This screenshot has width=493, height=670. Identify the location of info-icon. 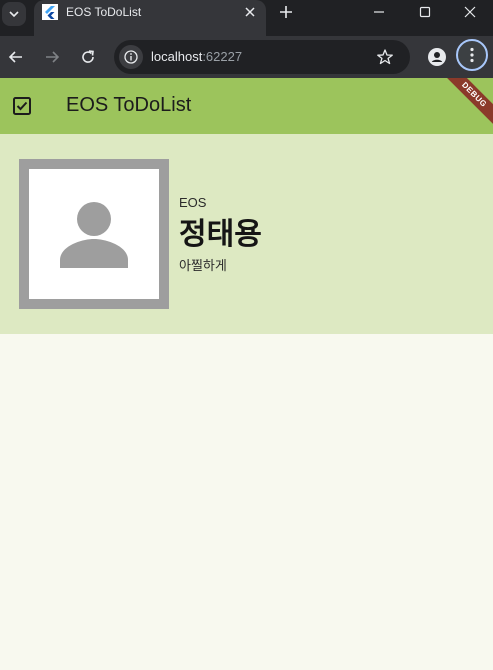
(131, 57).